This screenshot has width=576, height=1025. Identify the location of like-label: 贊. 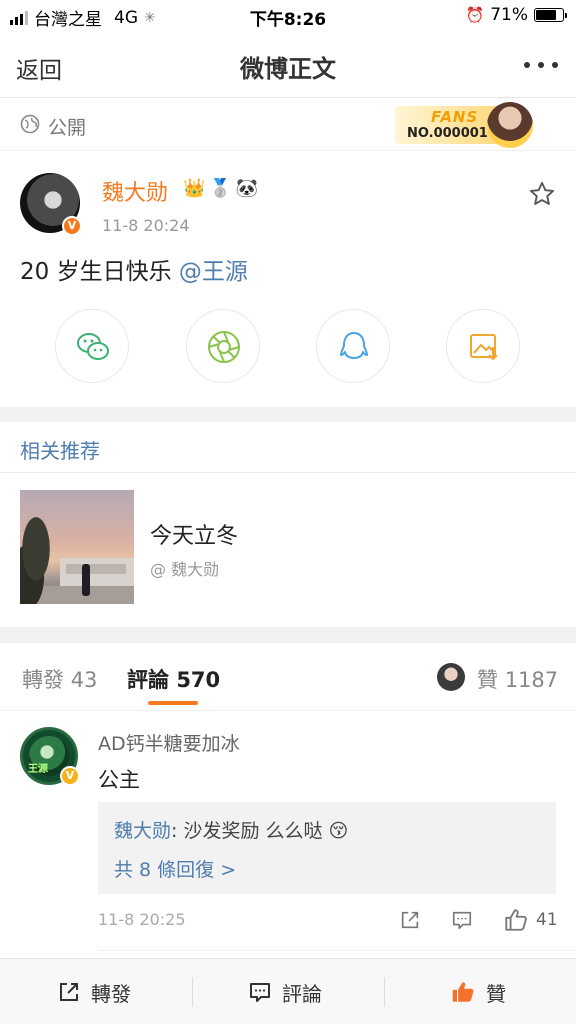
(496, 993).